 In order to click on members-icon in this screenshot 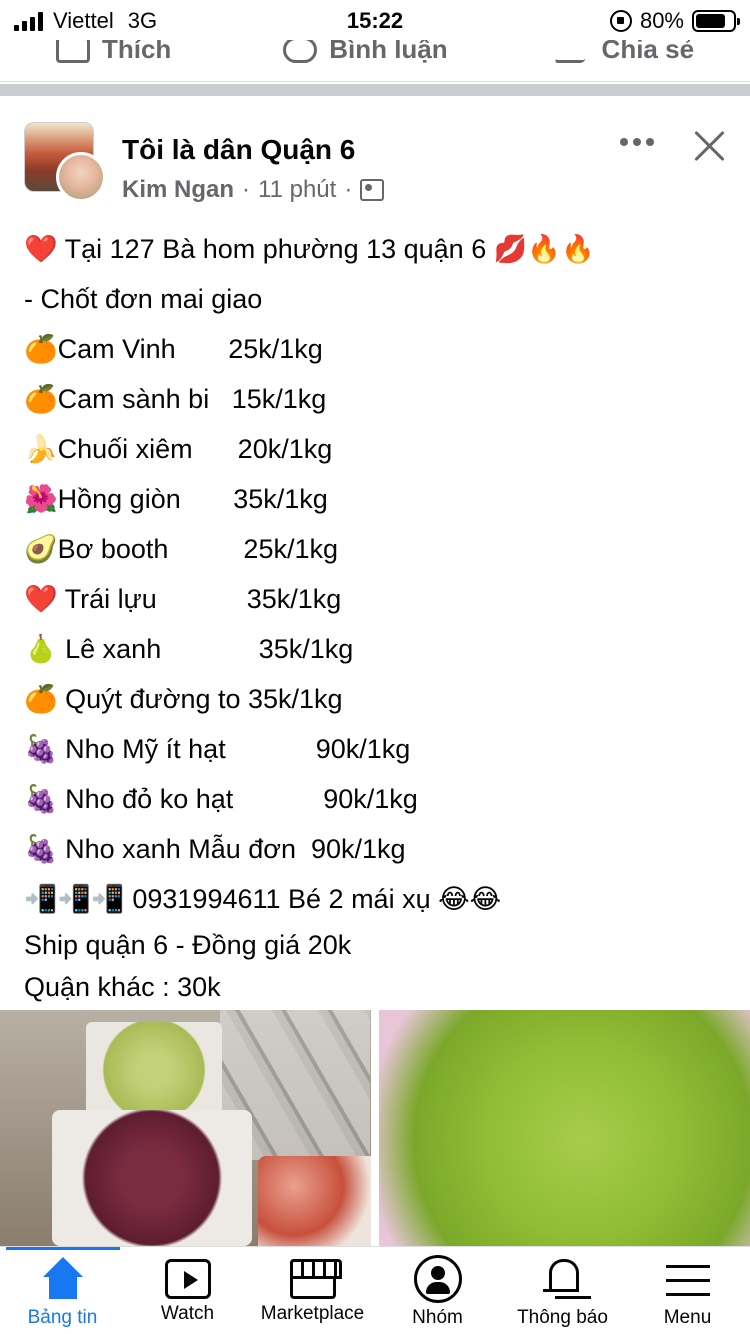, I will do `click(372, 190)`.